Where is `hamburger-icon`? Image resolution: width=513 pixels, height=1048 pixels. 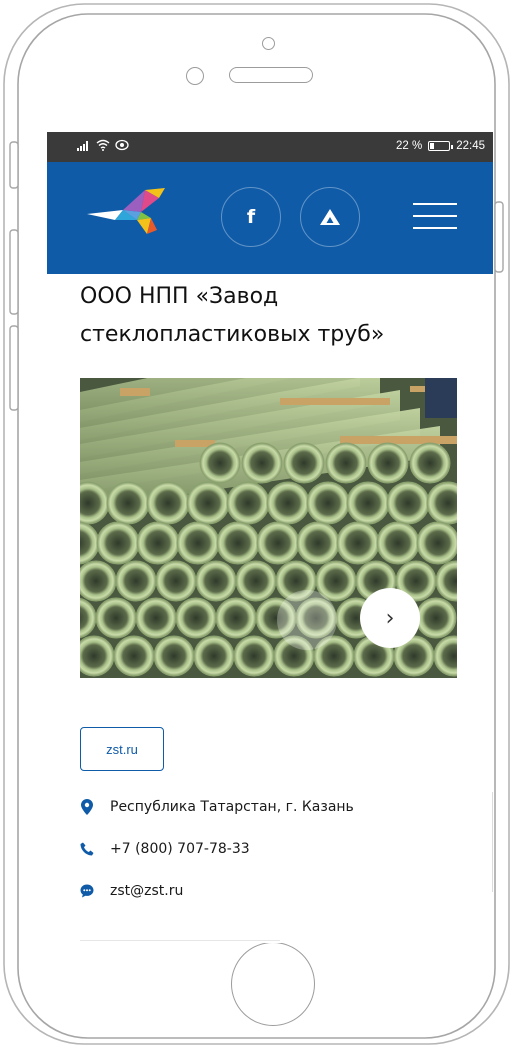
hamburger-icon is located at coordinates (435, 216).